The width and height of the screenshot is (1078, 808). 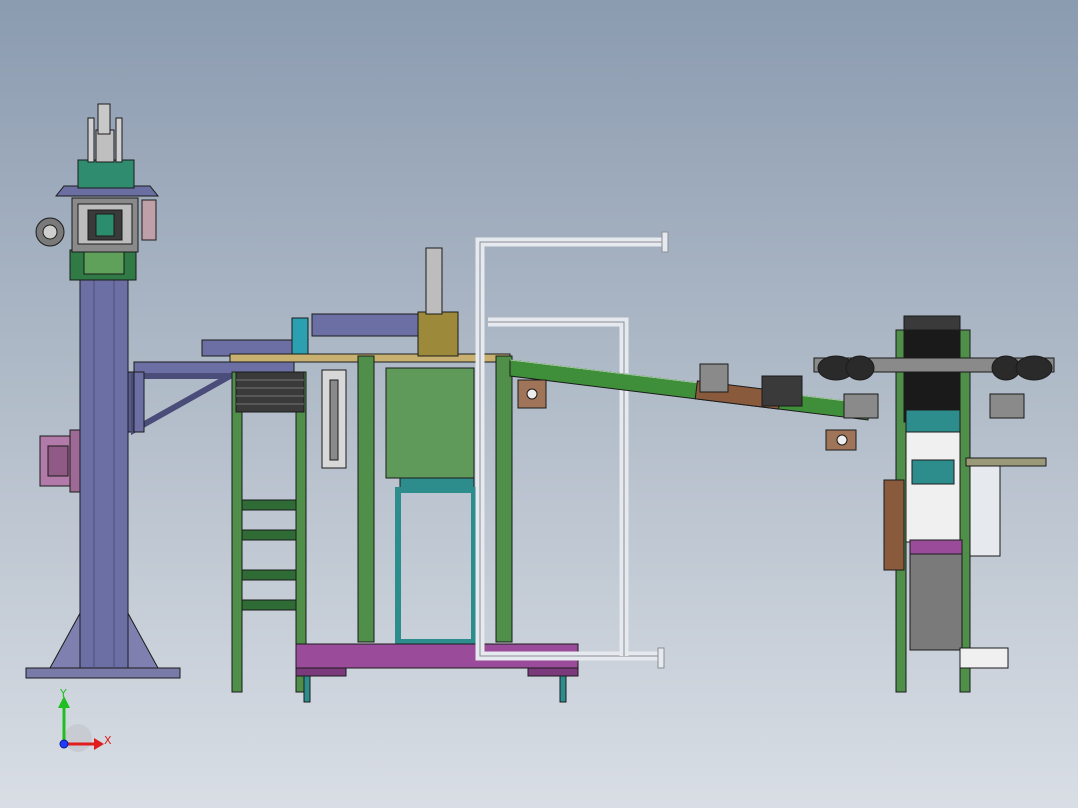 I want to click on inclined-conveyor, so click(x=690, y=405).